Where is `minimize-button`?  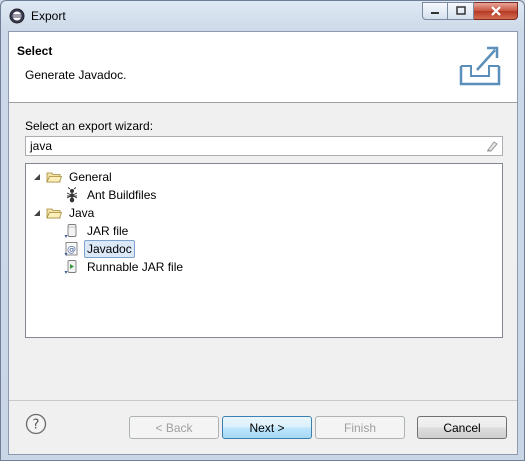
minimize-button is located at coordinates (435, 11).